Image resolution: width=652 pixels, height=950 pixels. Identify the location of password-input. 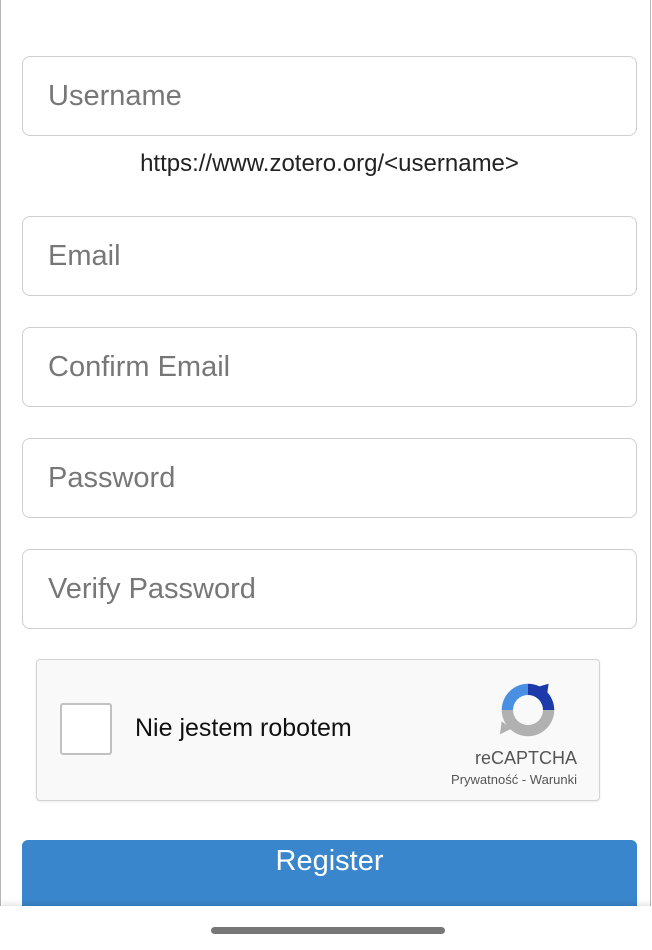
(329, 478).